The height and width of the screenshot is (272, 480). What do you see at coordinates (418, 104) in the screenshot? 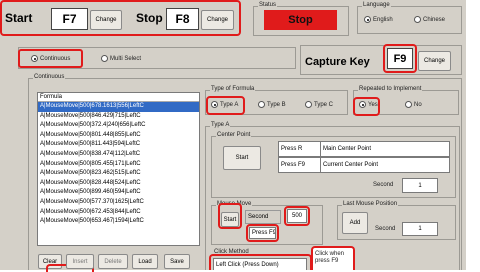
I see `no-label: No` at bounding box center [418, 104].